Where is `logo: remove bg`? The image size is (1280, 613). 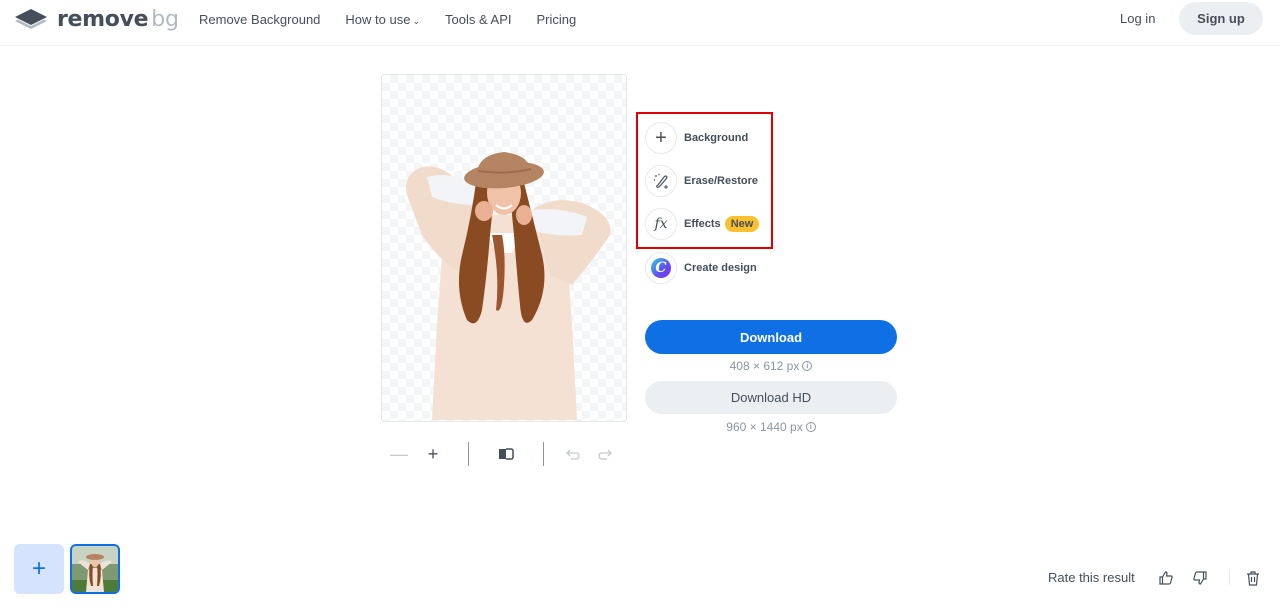 logo: remove bg is located at coordinates (96, 19).